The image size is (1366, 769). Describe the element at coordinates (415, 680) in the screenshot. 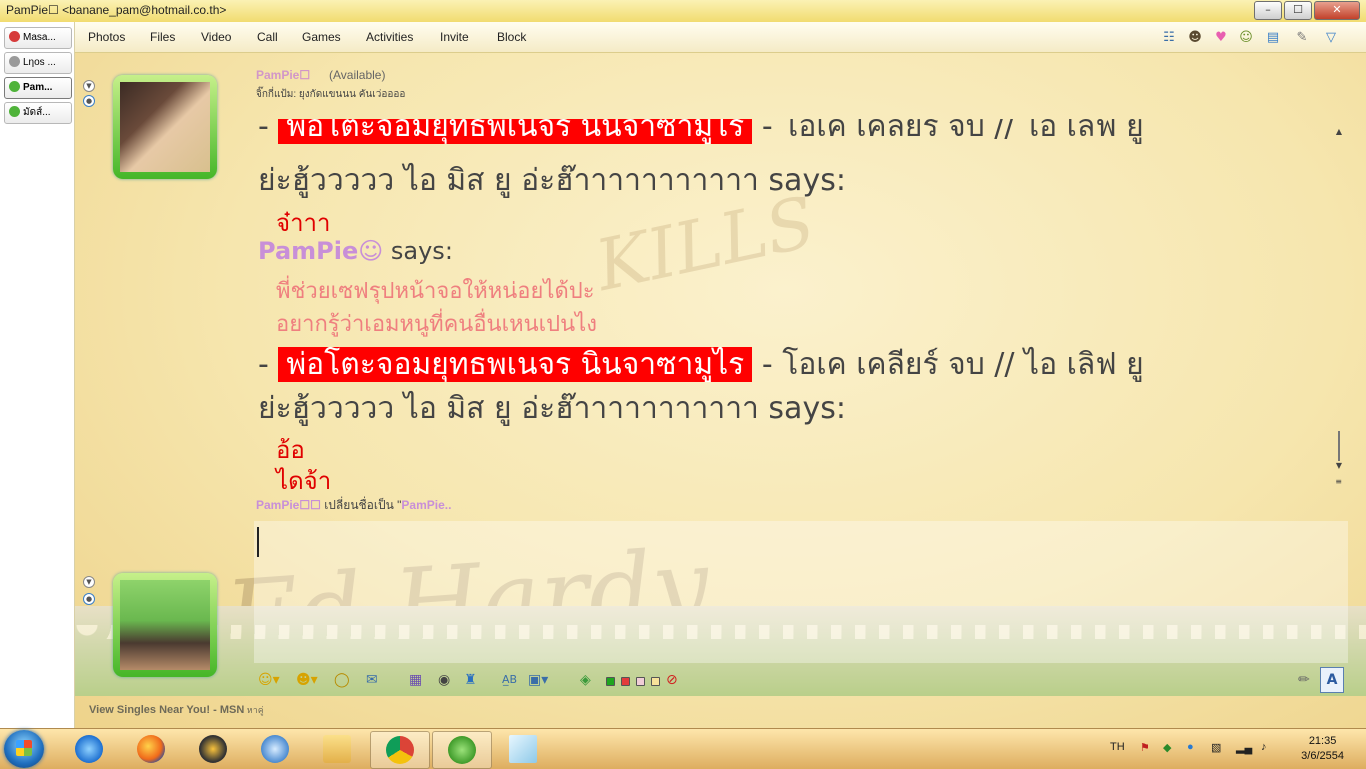

I see `handwriting-grid-icon: ▦` at that location.